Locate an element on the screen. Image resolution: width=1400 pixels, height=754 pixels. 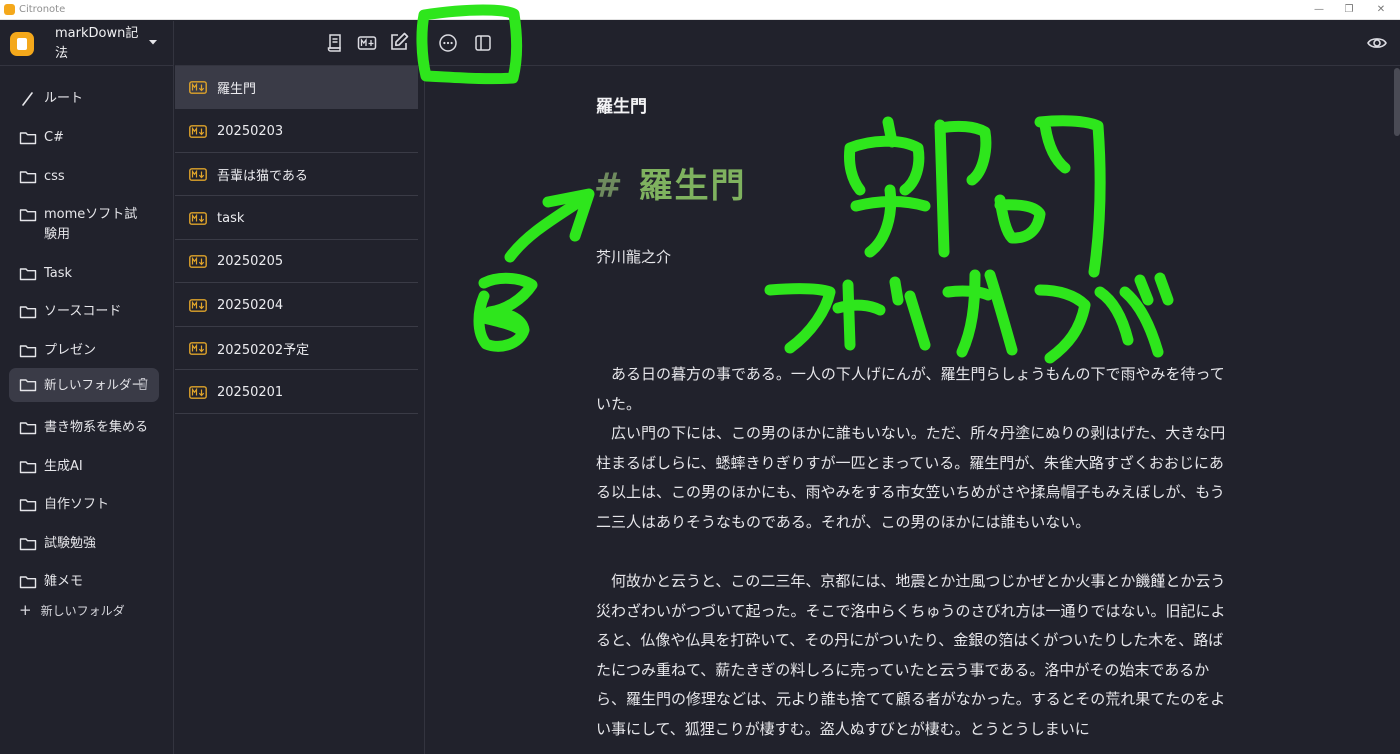
note-list-item: 20250203 is located at coordinates (296, 131).